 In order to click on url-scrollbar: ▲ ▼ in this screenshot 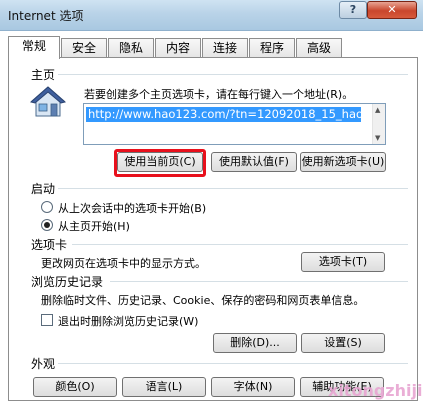, I will do `click(378, 124)`.